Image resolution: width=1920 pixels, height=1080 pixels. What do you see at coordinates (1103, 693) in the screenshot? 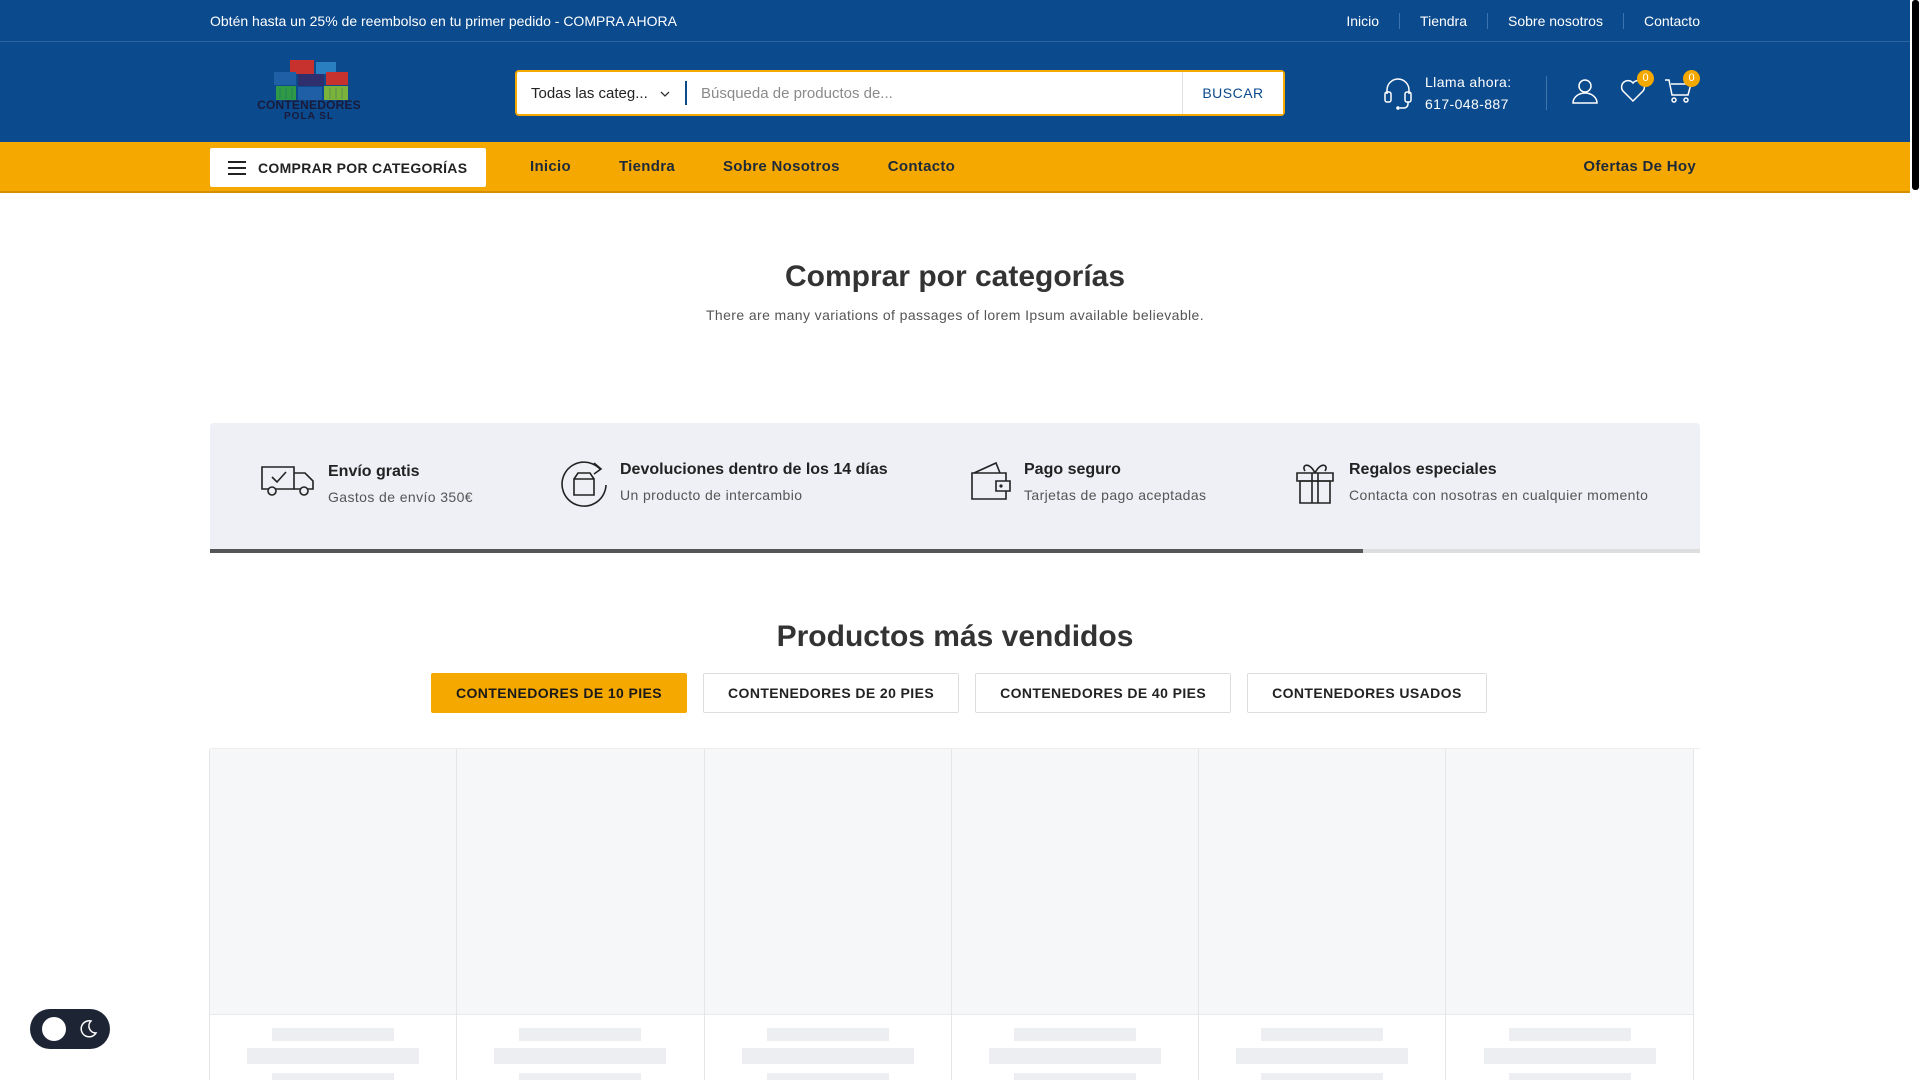
I see `tab-40-ft-containers: CONTENEDORES DE 40 PIES` at bounding box center [1103, 693].